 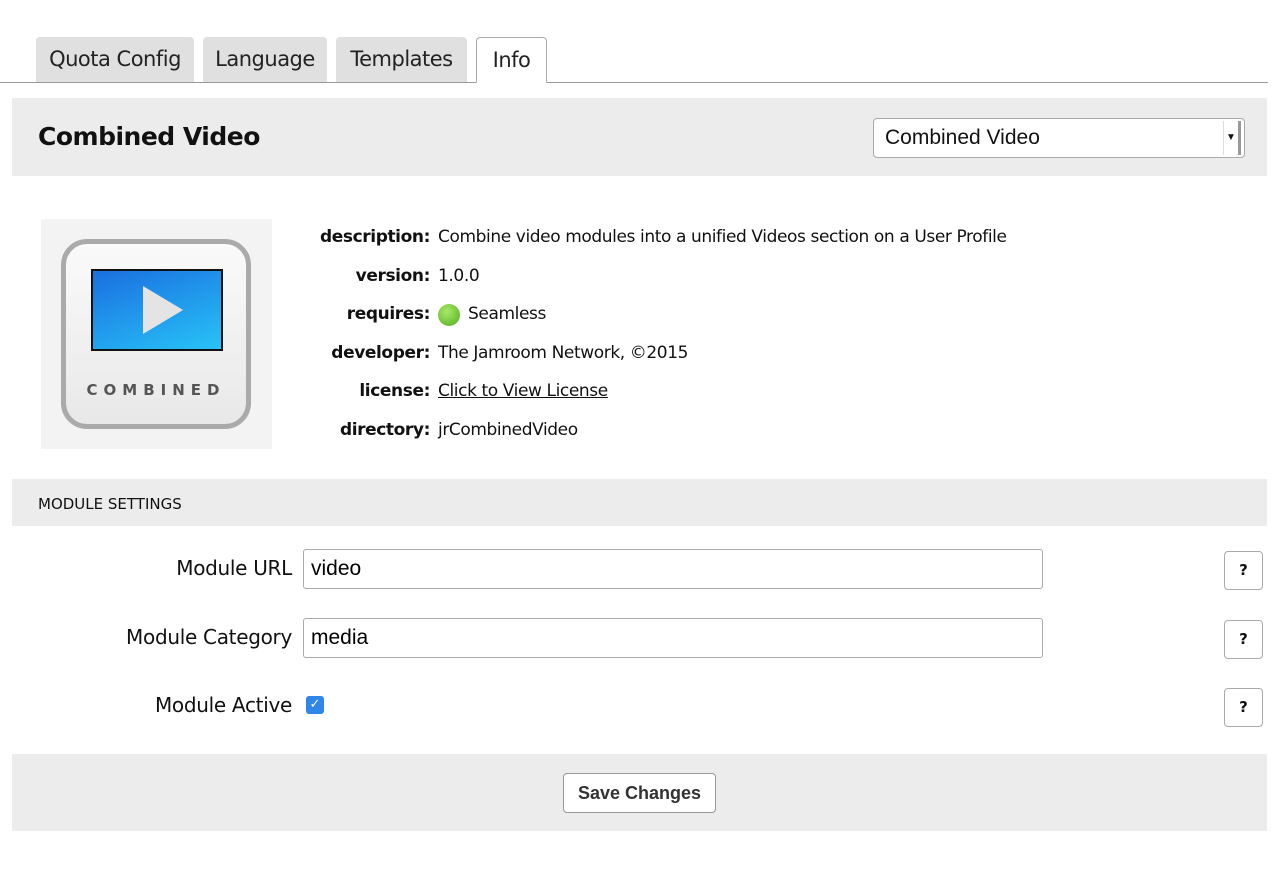 I want to click on tab-language: Language, so click(x=265, y=59).